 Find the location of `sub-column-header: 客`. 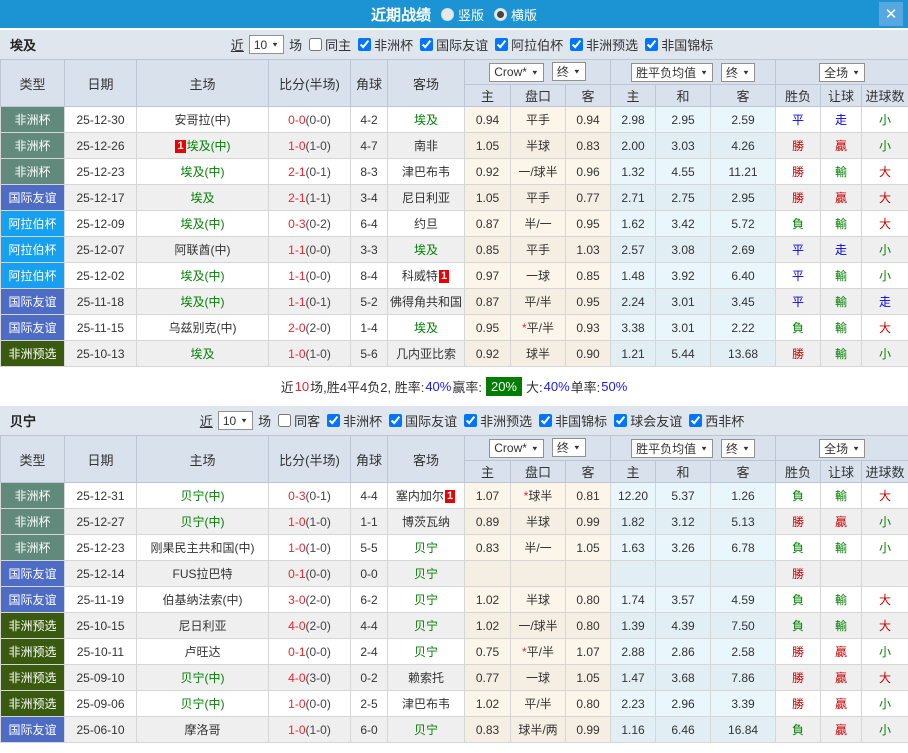

sub-column-header: 客 is located at coordinates (743, 471).